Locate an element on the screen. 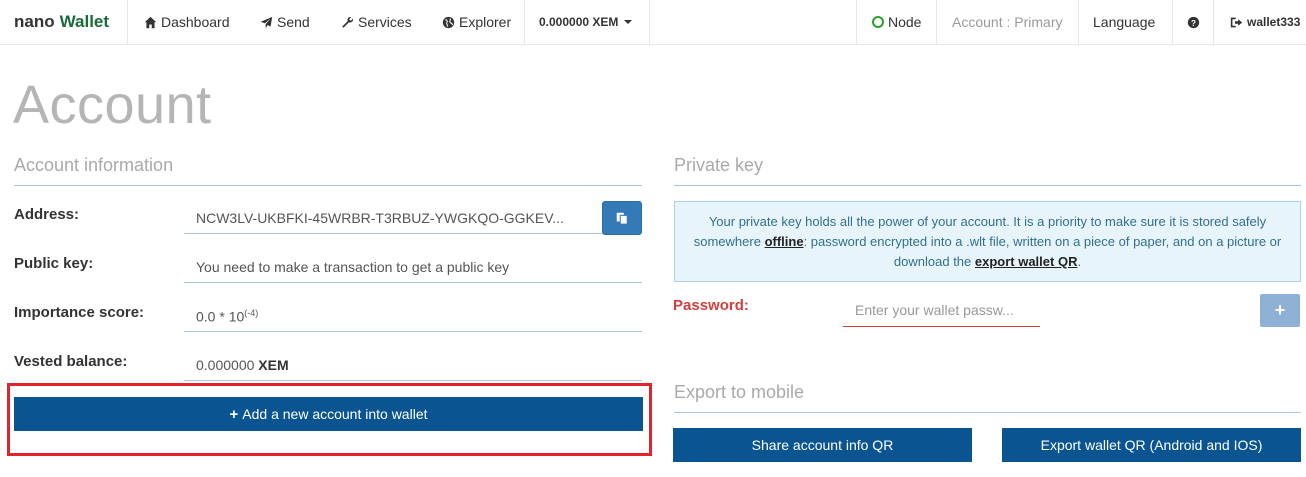  nav-dashboard-label: Dashboard is located at coordinates (195, 22).